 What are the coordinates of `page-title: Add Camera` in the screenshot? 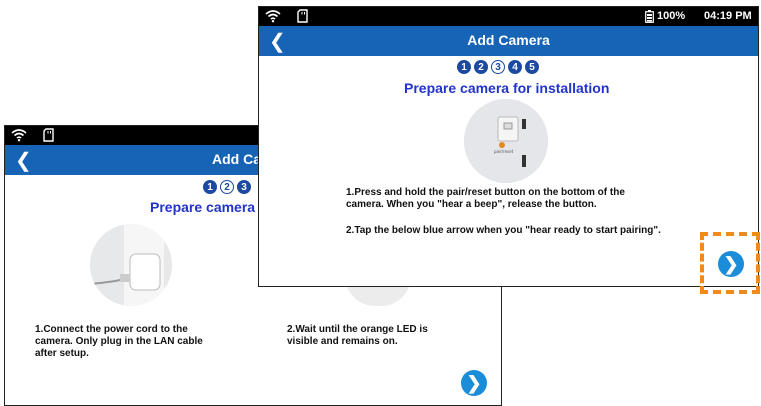 It's located at (508, 40).